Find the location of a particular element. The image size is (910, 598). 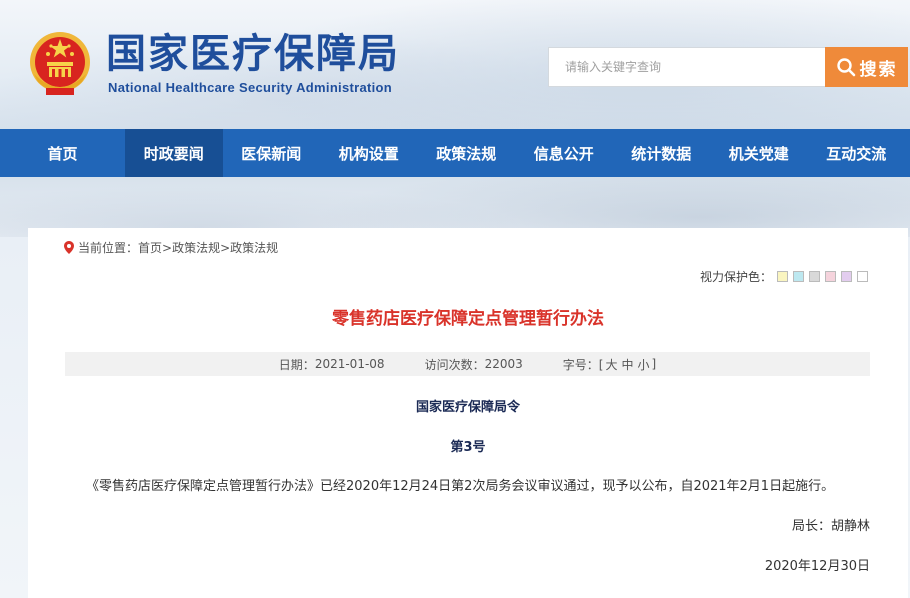

decree-organization: 国家医疗保障局令 is located at coordinates (467, 407).